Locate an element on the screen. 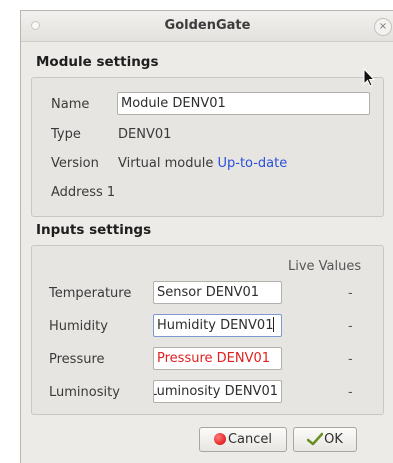  ok-check-icon is located at coordinates (315, 439).